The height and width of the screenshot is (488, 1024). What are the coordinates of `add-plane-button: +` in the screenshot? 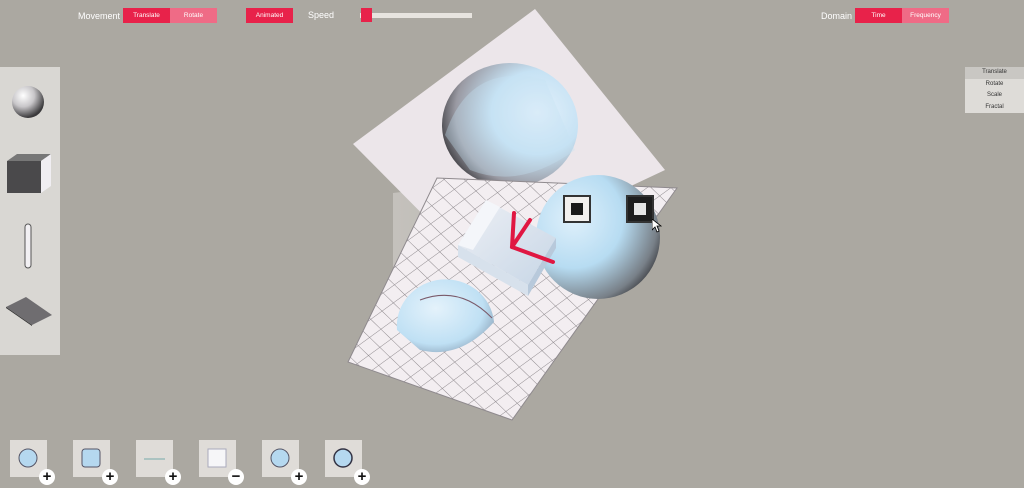 It's located at (158, 462).